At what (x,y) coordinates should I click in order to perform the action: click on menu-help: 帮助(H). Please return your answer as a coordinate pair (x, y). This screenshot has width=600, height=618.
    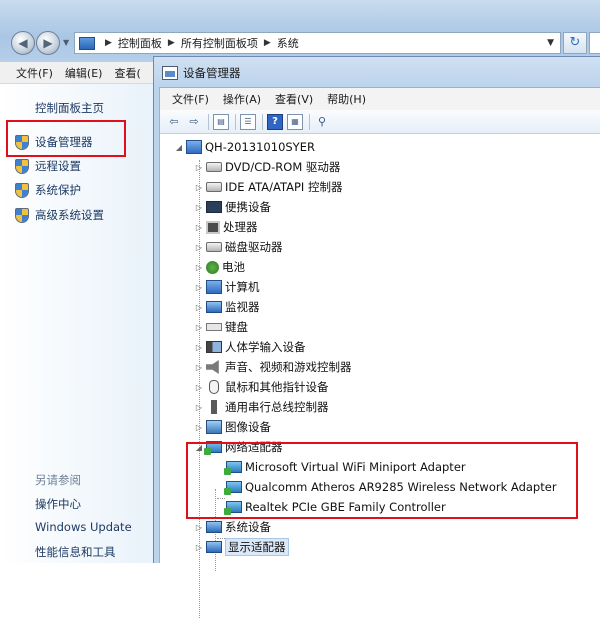
    Looking at the image, I should click on (346, 99).